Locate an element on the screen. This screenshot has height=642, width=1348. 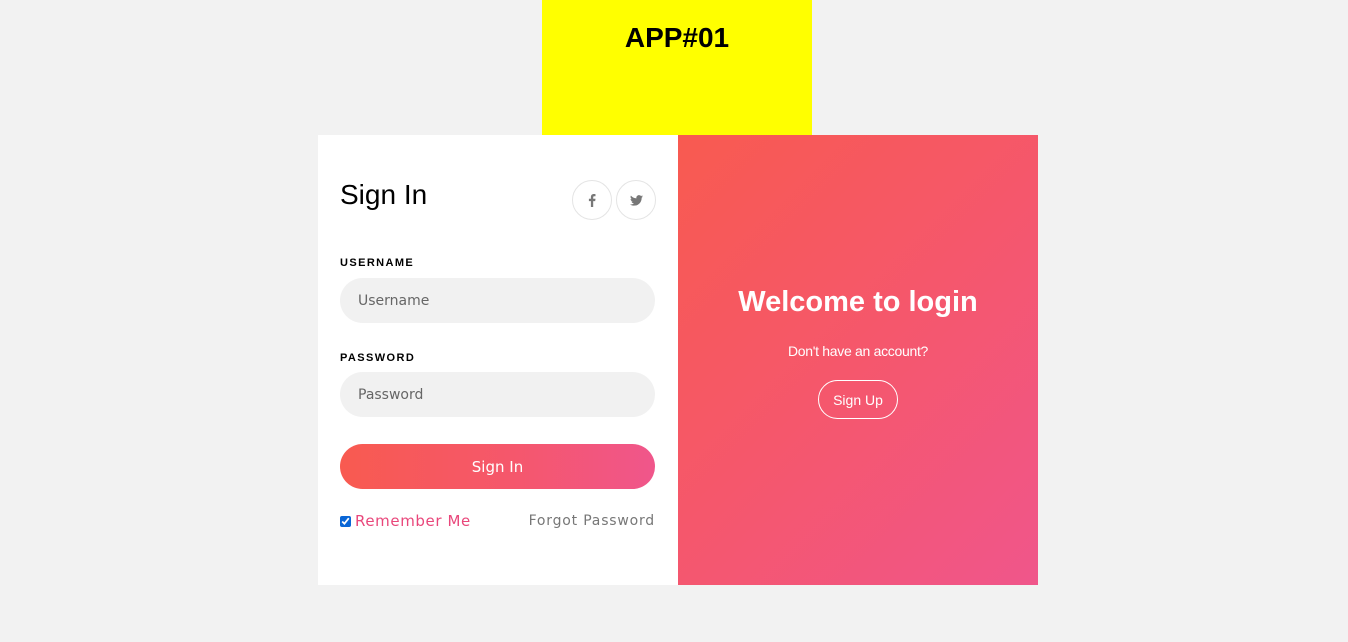
username-input is located at coordinates (497, 300).